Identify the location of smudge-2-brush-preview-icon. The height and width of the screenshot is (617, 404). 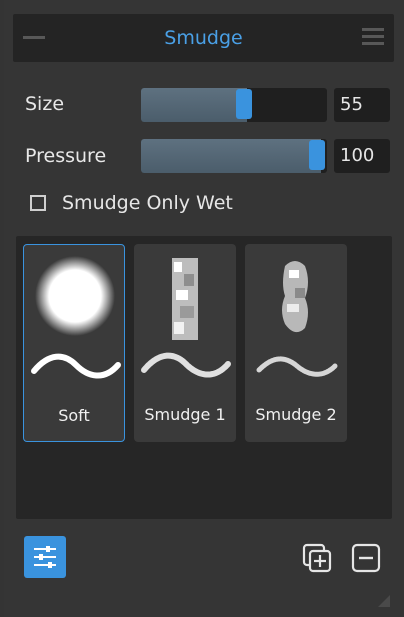
(297, 319).